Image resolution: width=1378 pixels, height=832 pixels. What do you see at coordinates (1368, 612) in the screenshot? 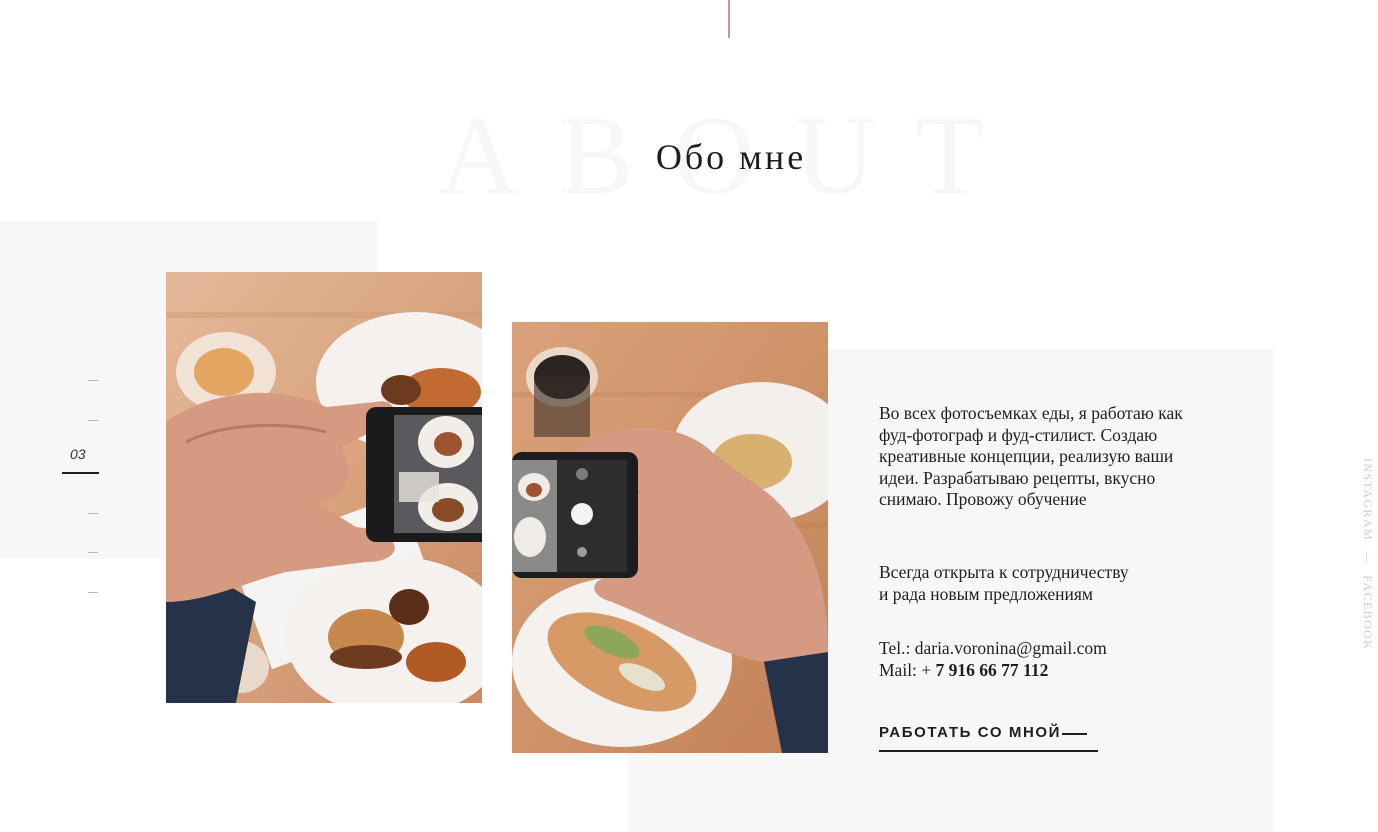
I see `facebook-link: FACEBOOK` at bounding box center [1368, 612].